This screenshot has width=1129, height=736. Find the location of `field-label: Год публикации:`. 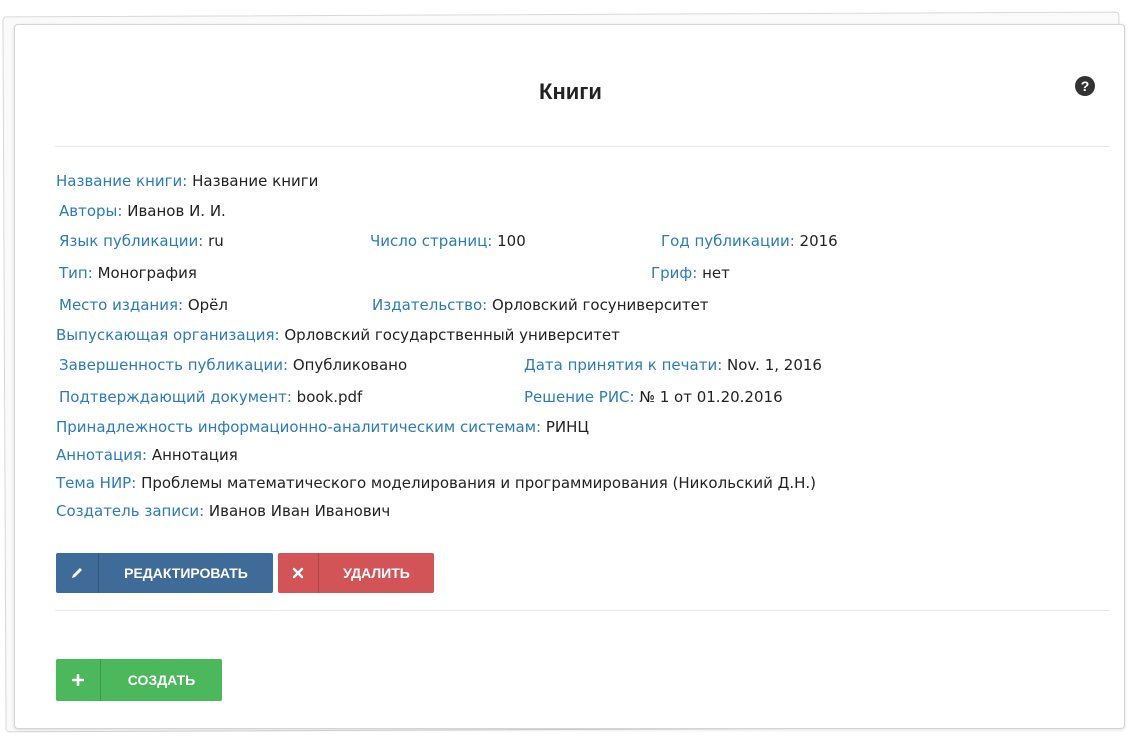

field-label: Год публикации: is located at coordinates (728, 241).